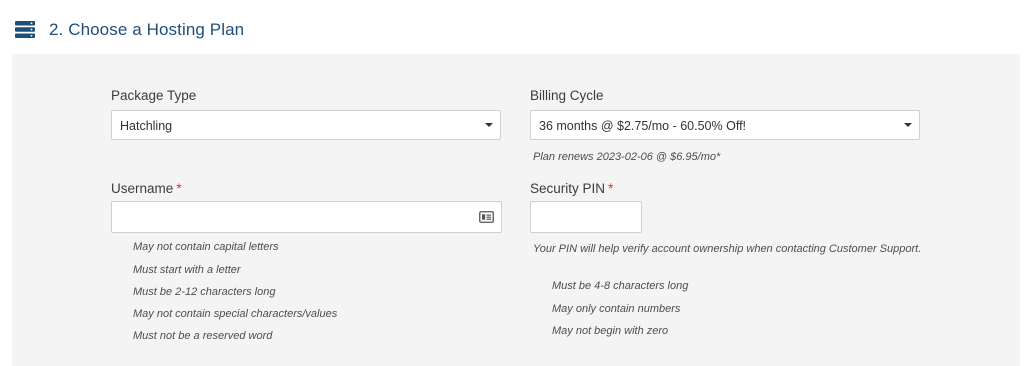 This screenshot has height=366, width=1024. I want to click on security-pin-rule: May not begin with zero, so click(610, 331).